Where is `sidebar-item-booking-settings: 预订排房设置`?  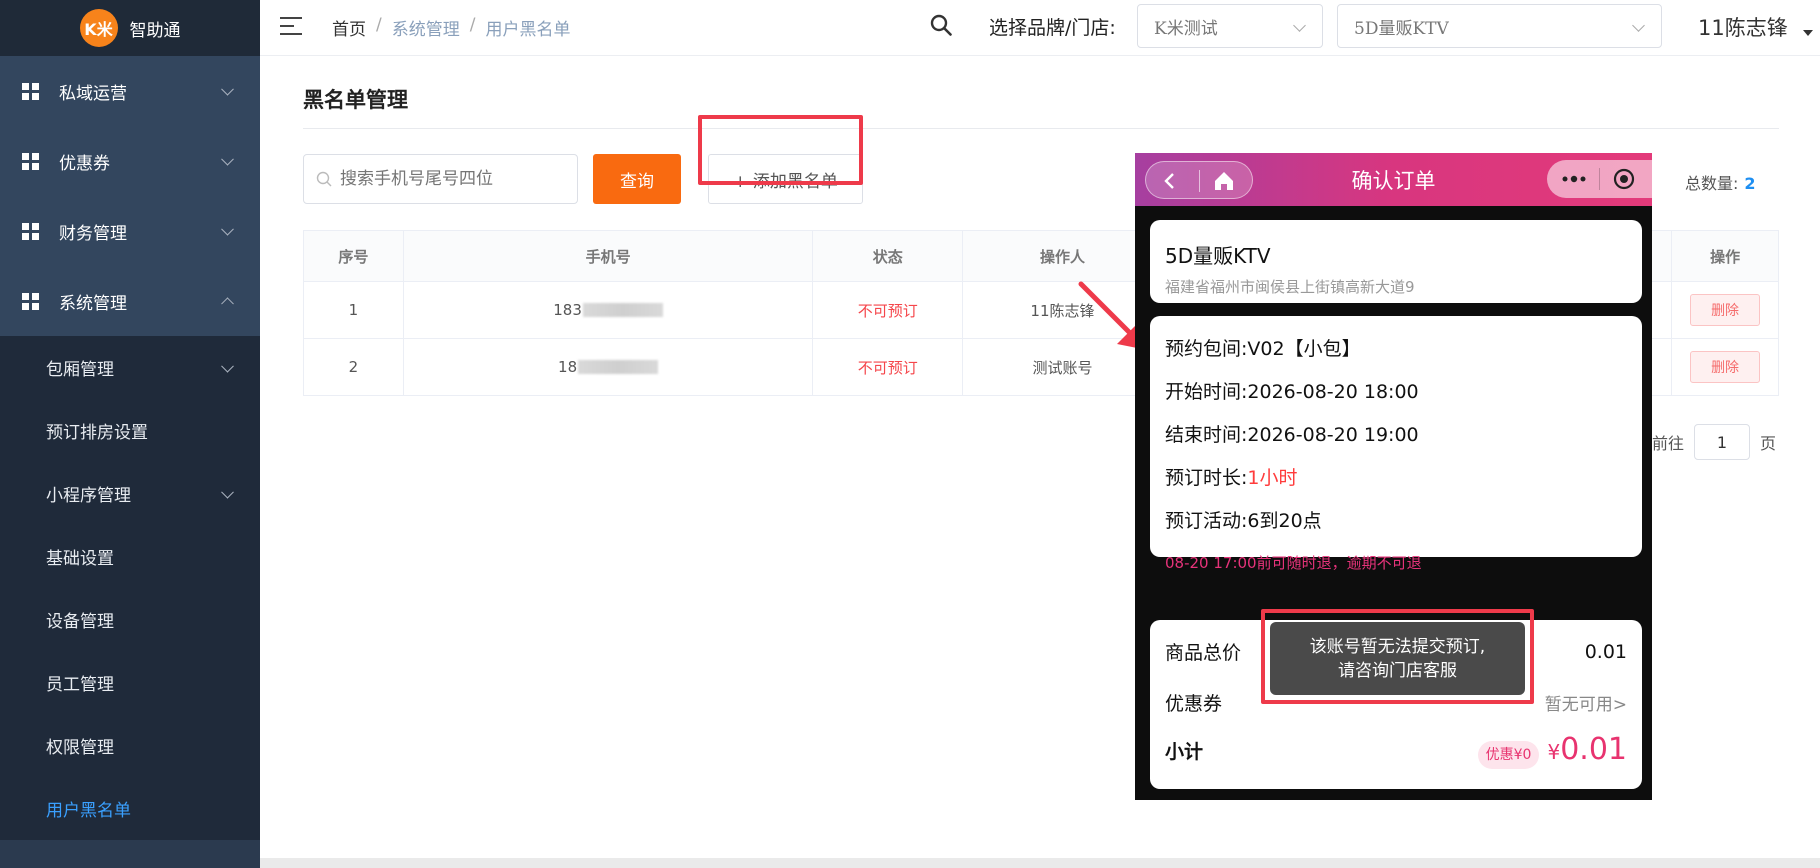
sidebar-item-booking-settings: 预订排房设置 is located at coordinates (130, 430).